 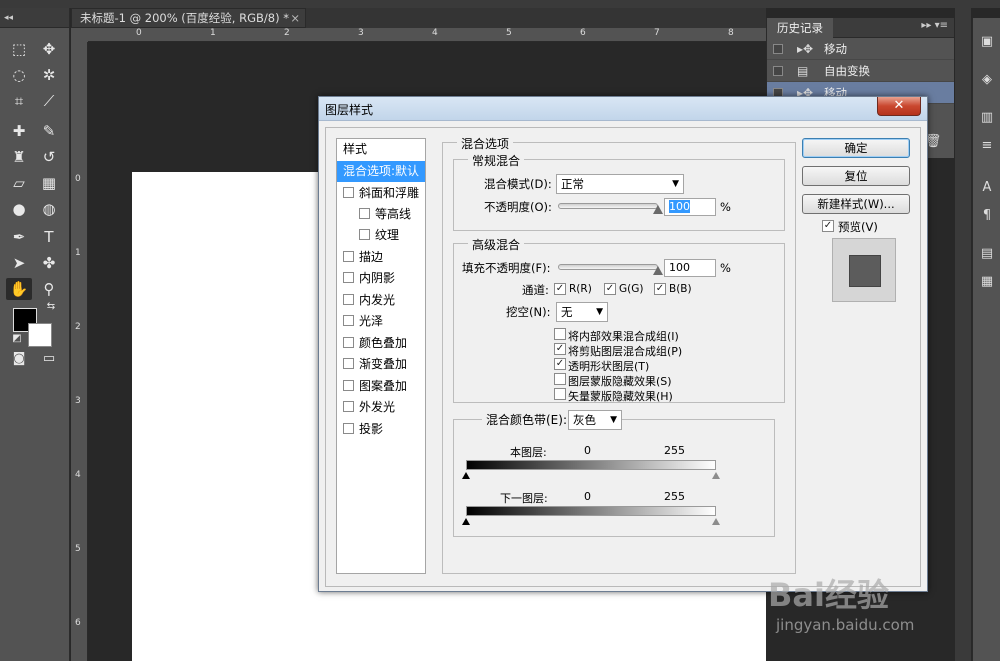 I want to click on style-item-contour: 等高线, so click(x=381, y=214).